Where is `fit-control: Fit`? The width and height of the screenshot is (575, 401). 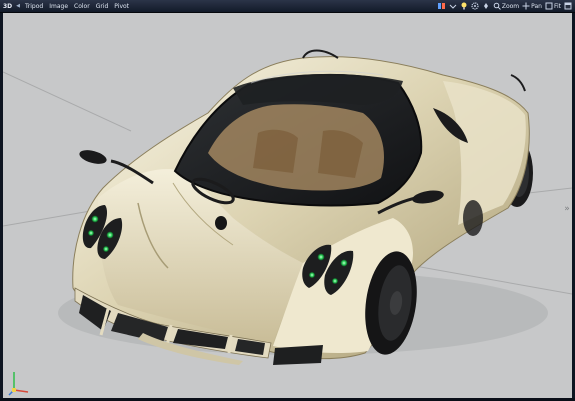 fit-control: Fit is located at coordinates (553, 6).